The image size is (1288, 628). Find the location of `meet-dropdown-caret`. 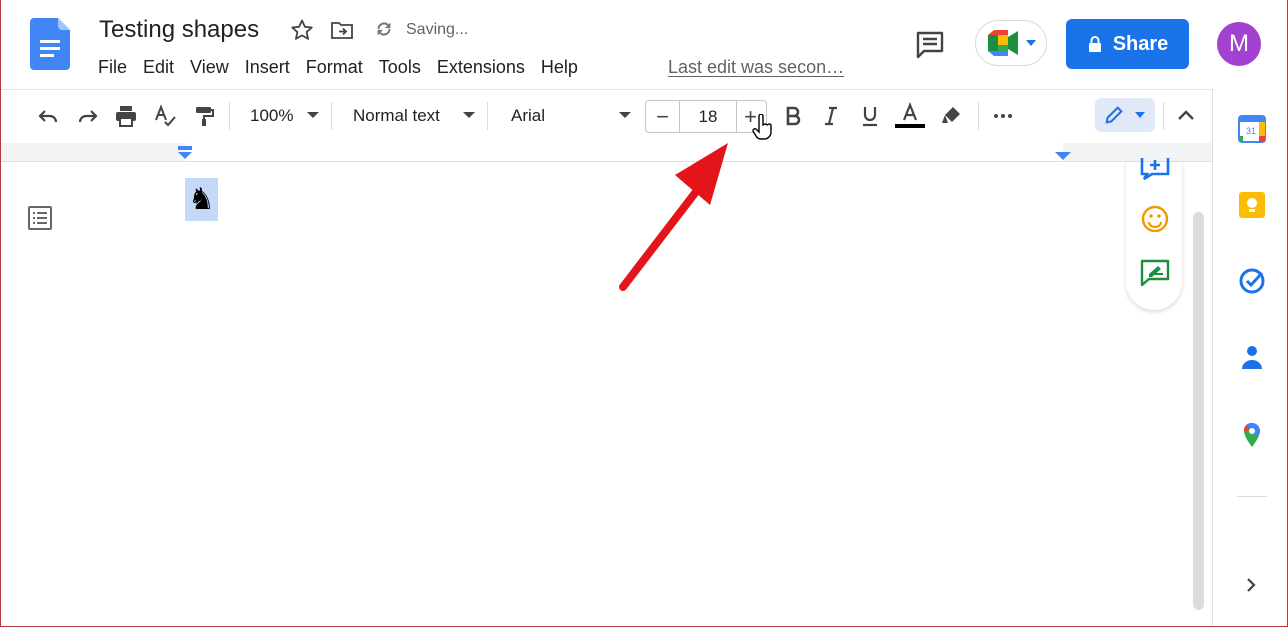

meet-dropdown-caret is located at coordinates (1031, 43).